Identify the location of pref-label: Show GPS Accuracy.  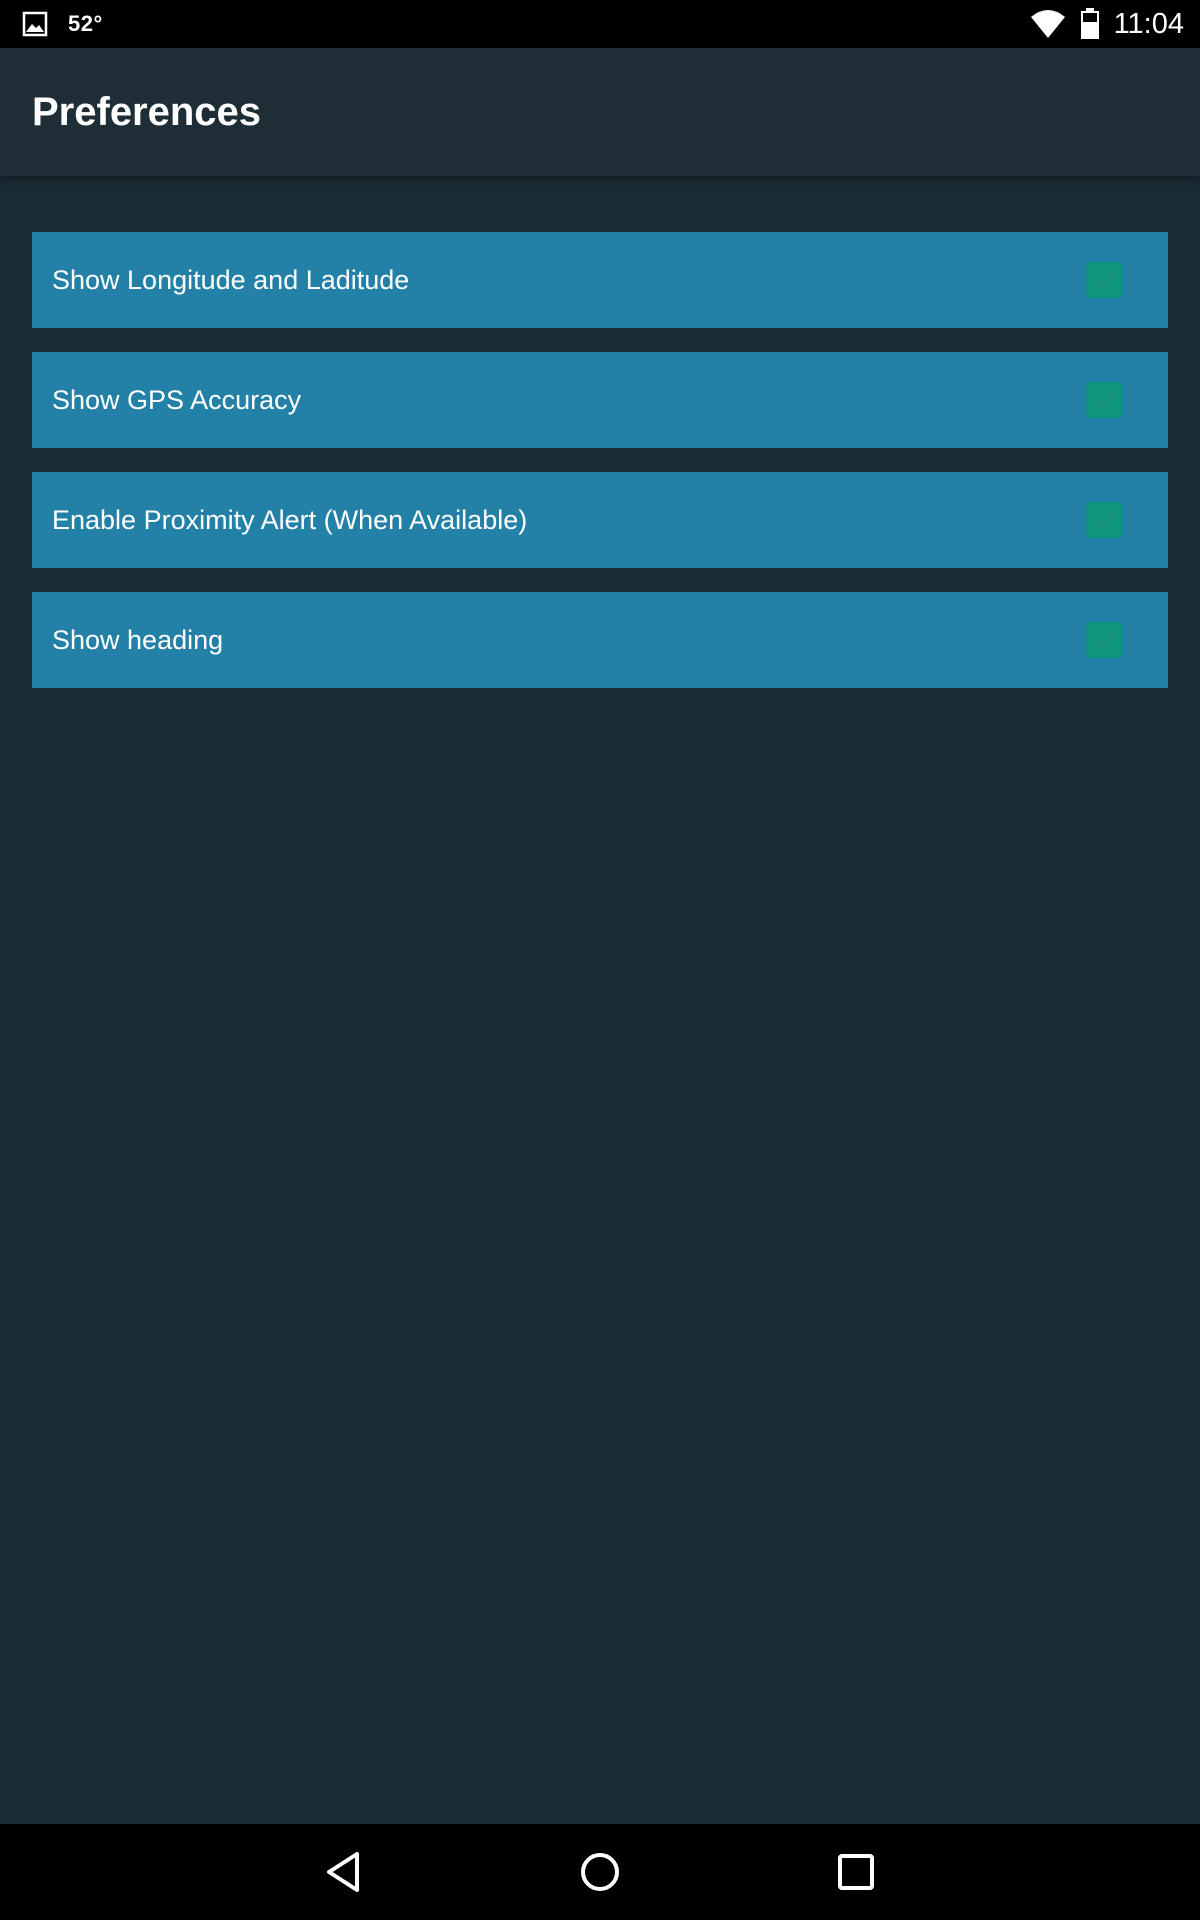
(177, 400).